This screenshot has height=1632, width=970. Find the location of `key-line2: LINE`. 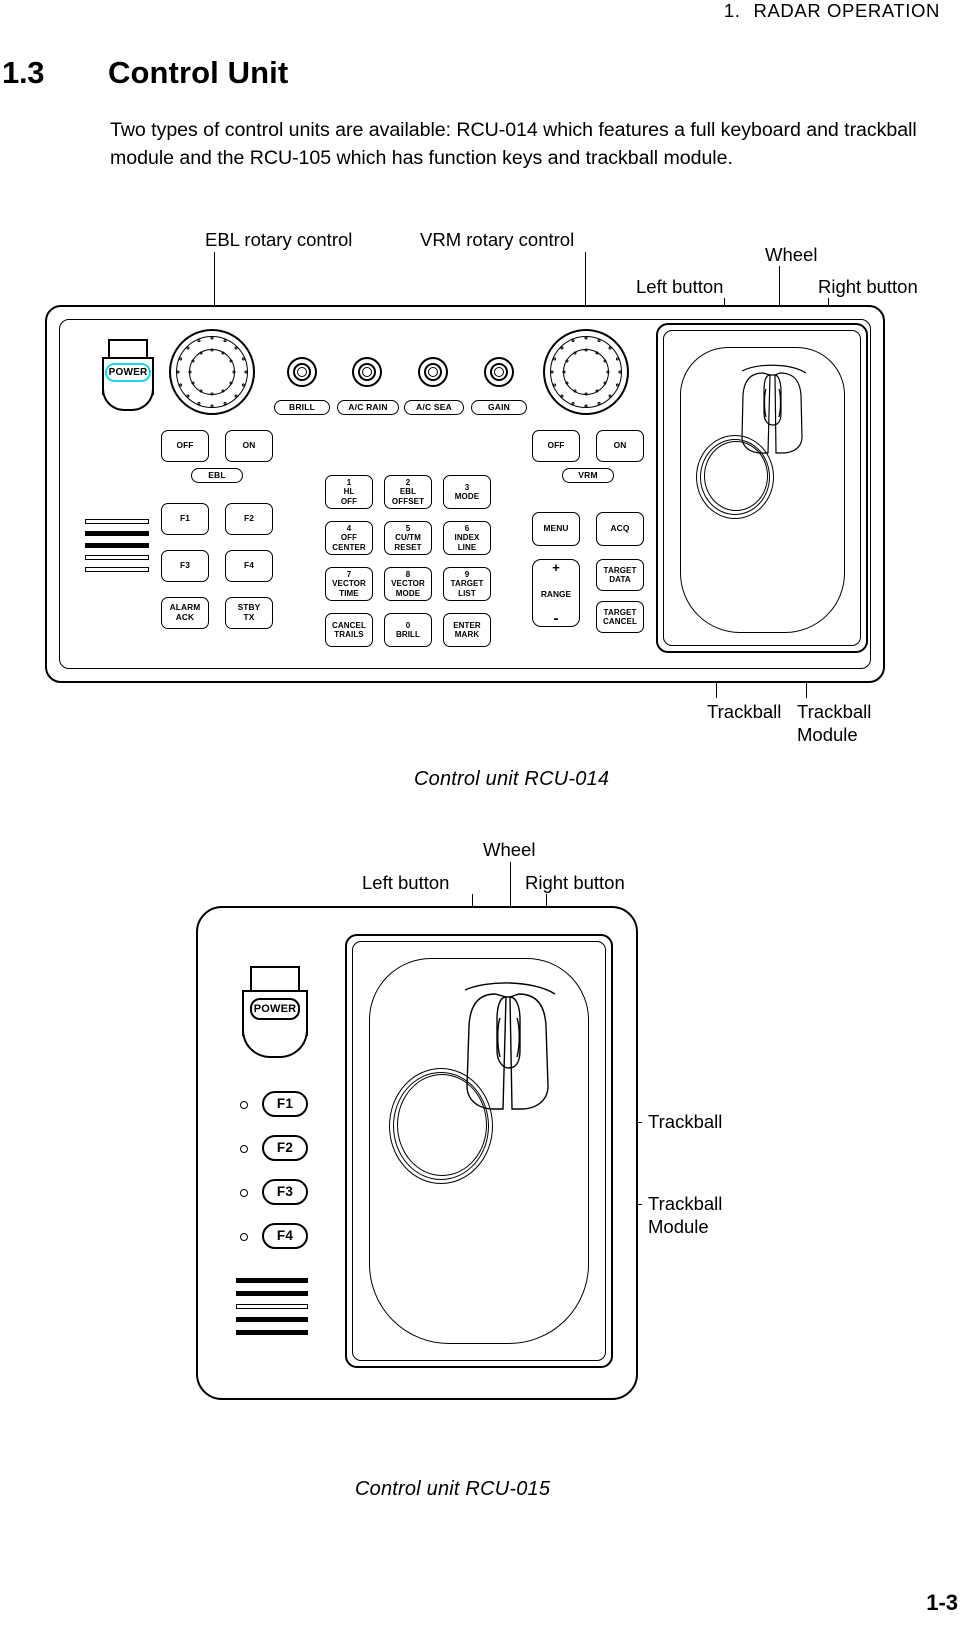

key-line2: LINE is located at coordinates (467, 547).